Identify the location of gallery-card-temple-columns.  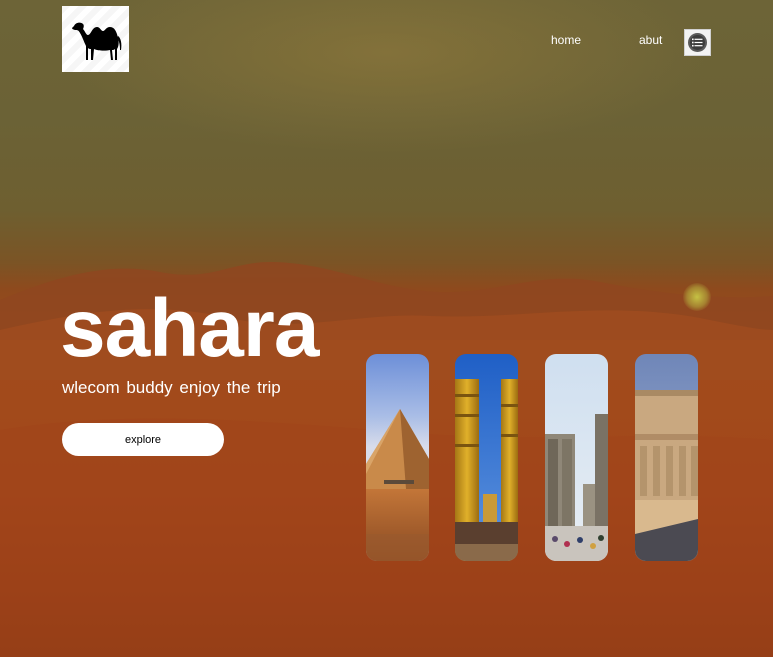
(486, 457).